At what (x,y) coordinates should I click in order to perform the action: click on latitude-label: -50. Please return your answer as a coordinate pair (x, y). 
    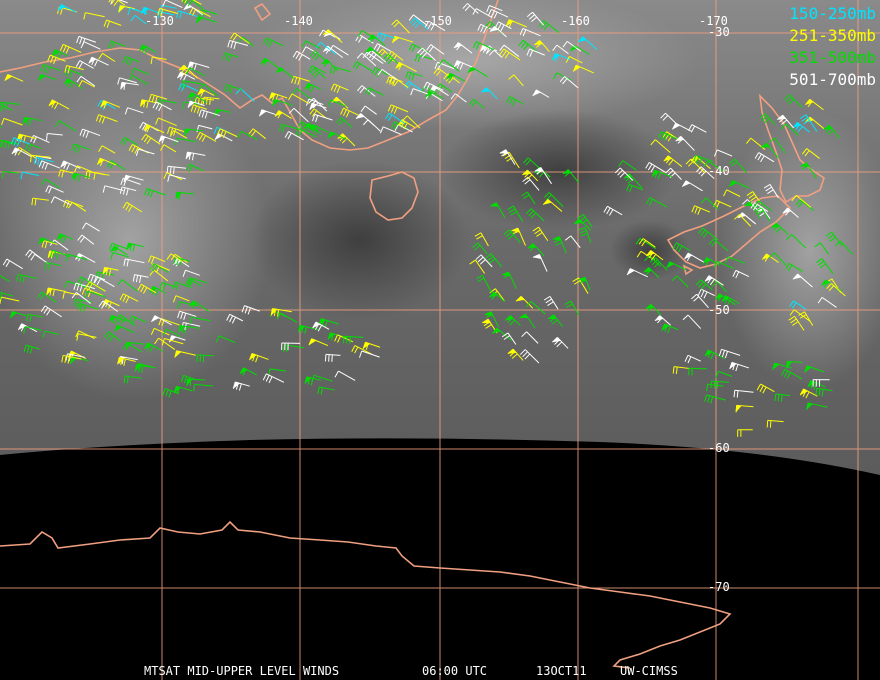
    Looking at the image, I should click on (719, 310).